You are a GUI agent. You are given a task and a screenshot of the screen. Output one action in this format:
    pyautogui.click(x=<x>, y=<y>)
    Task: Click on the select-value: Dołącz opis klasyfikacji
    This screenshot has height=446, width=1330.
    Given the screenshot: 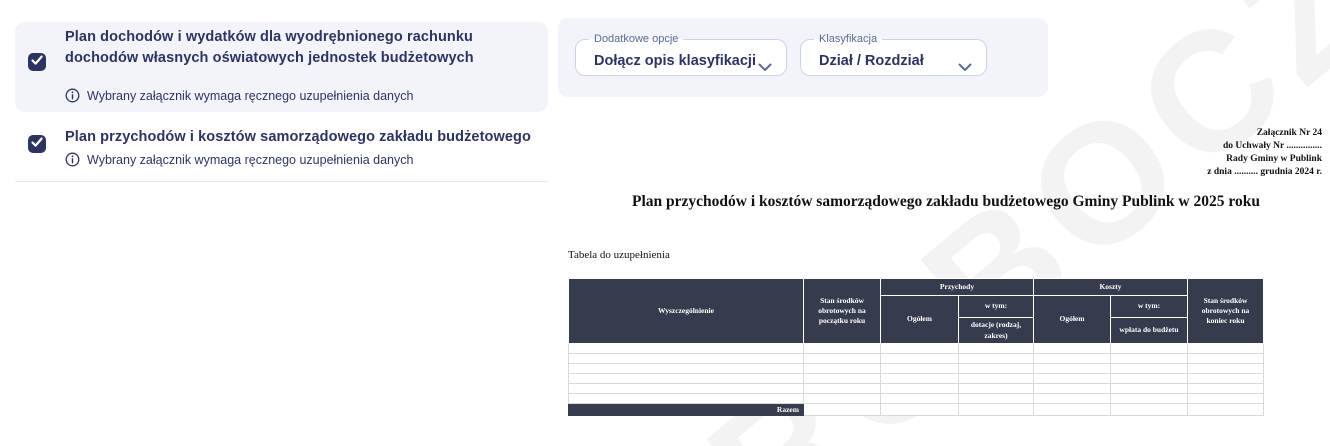 What is the action you would take?
    pyautogui.click(x=675, y=61)
    